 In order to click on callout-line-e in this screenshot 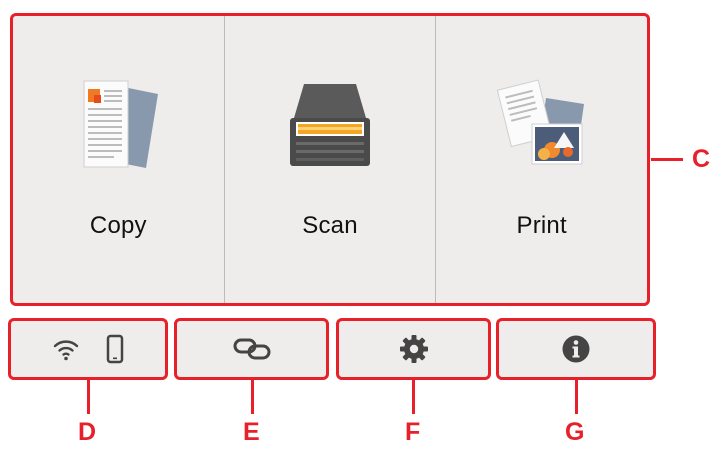, I will do `click(252, 397)`.